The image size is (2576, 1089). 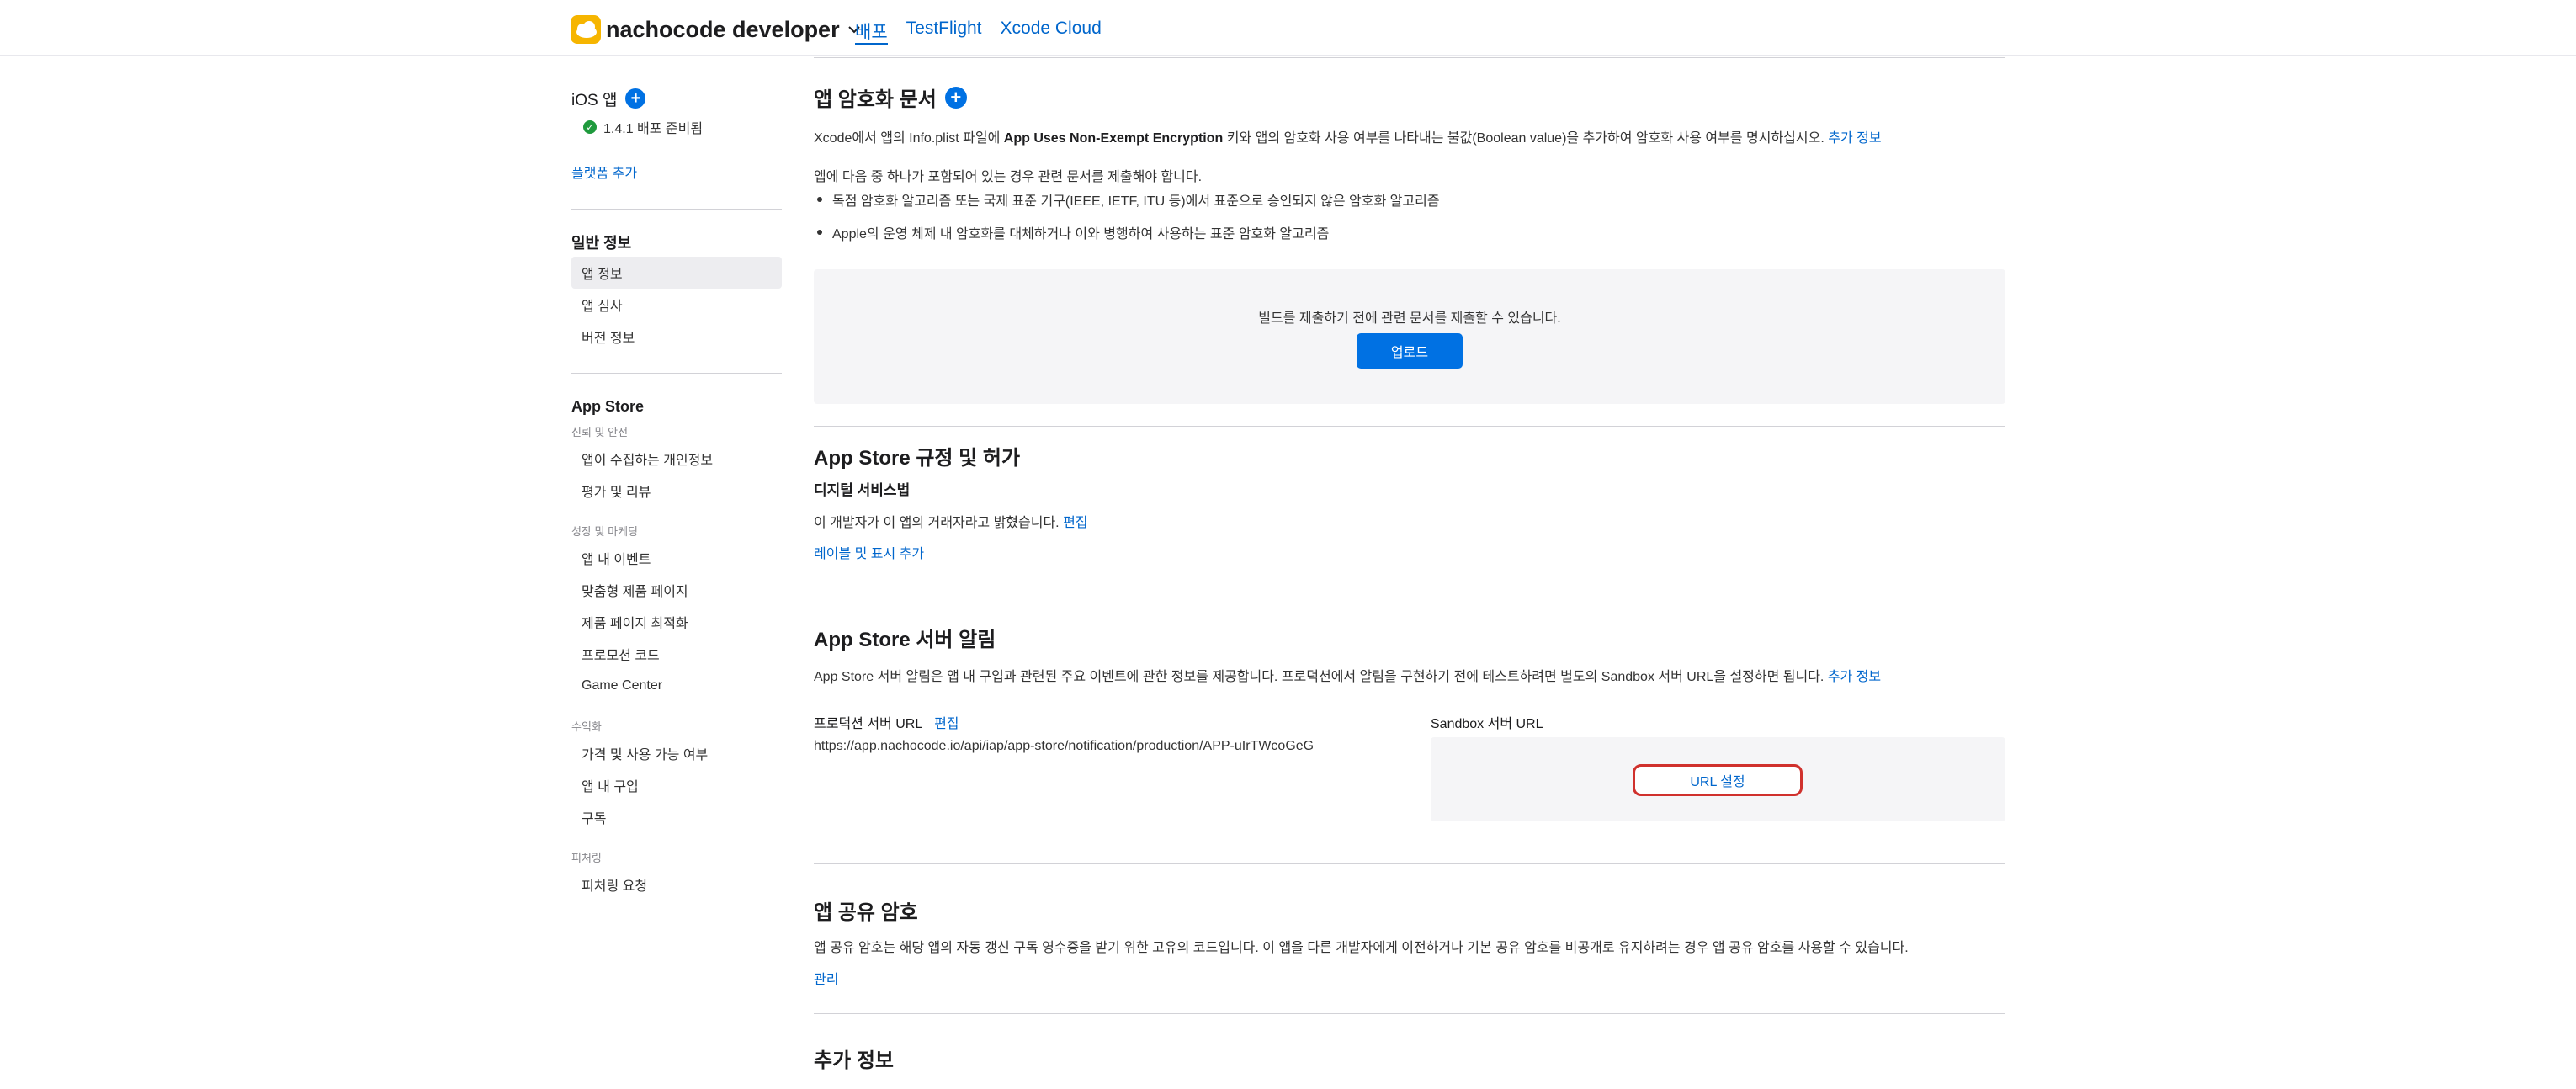 I want to click on top-nav: 배포 TestFlight Xcode Cloud, so click(x=979, y=32).